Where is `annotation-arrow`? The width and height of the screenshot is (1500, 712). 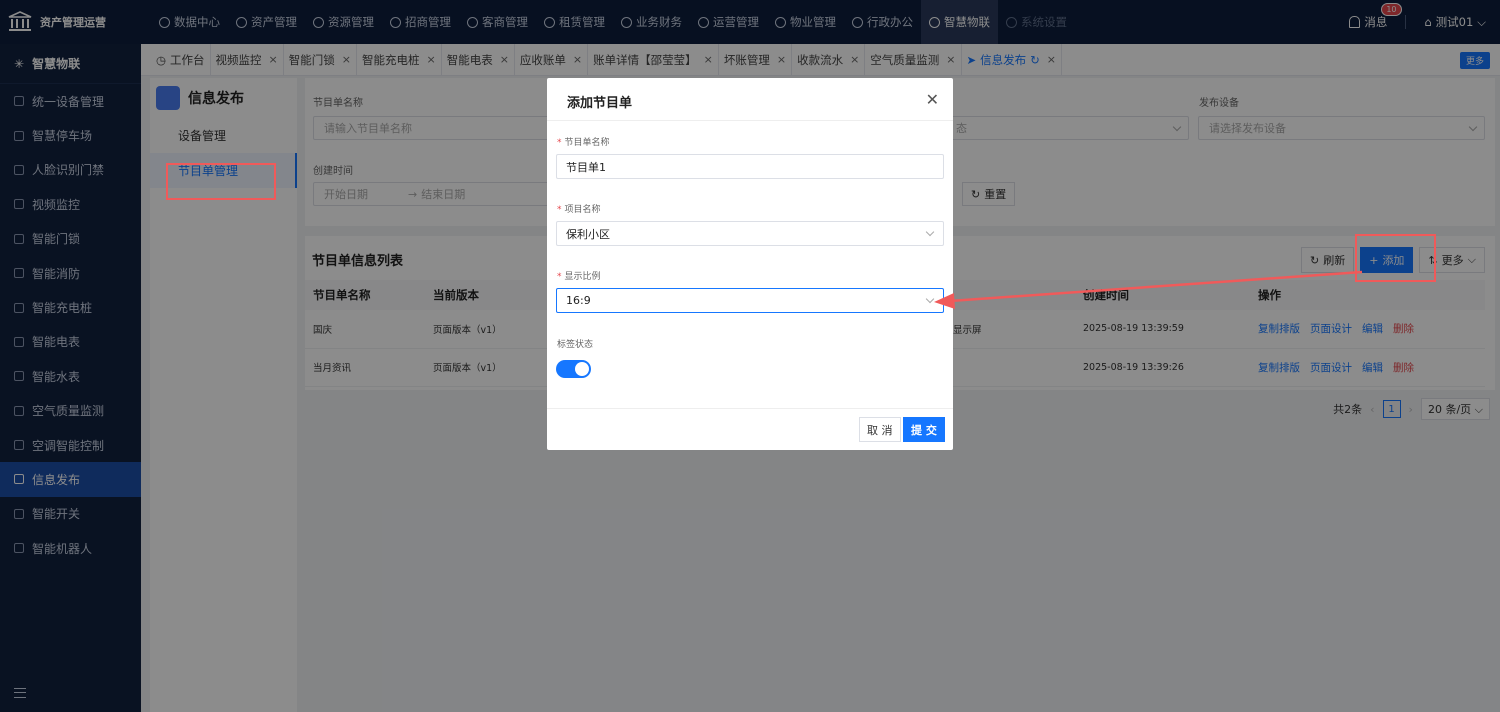
annotation-arrow is located at coordinates (1148, 289).